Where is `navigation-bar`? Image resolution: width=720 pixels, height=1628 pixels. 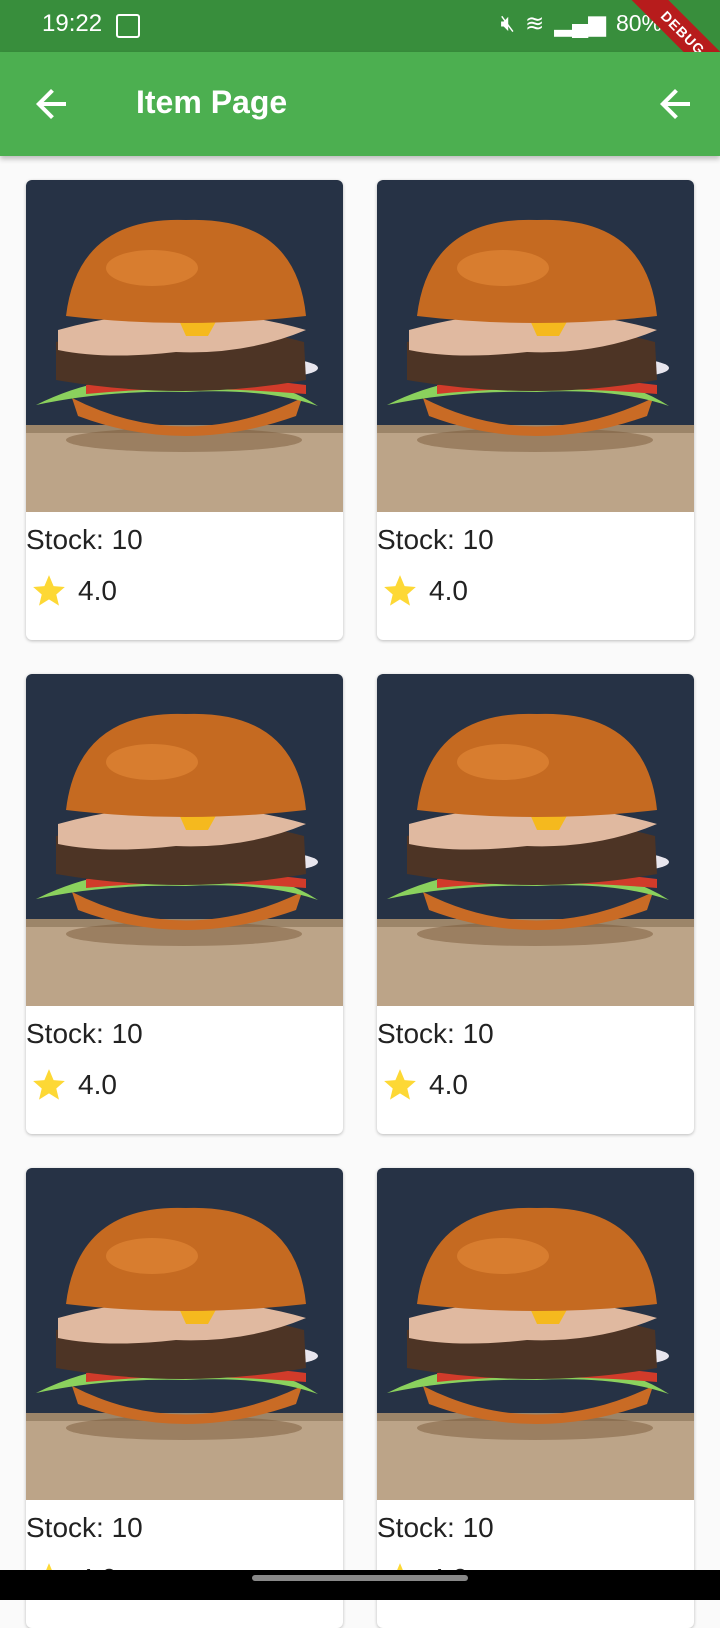 navigation-bar is located at coordinates (360, 1585).